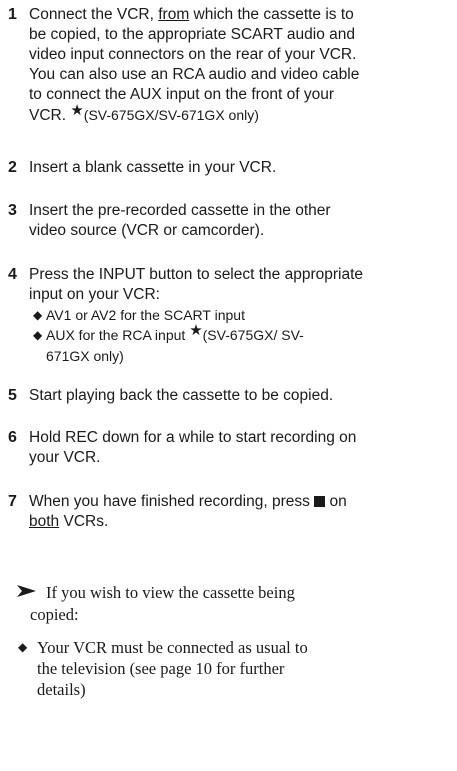 The width and height of the screenshot is (457, 771). What do you see at coordinates (54, 614) in the screenshot?
I see `note-text: copied:` at bounding box center [54, 614].